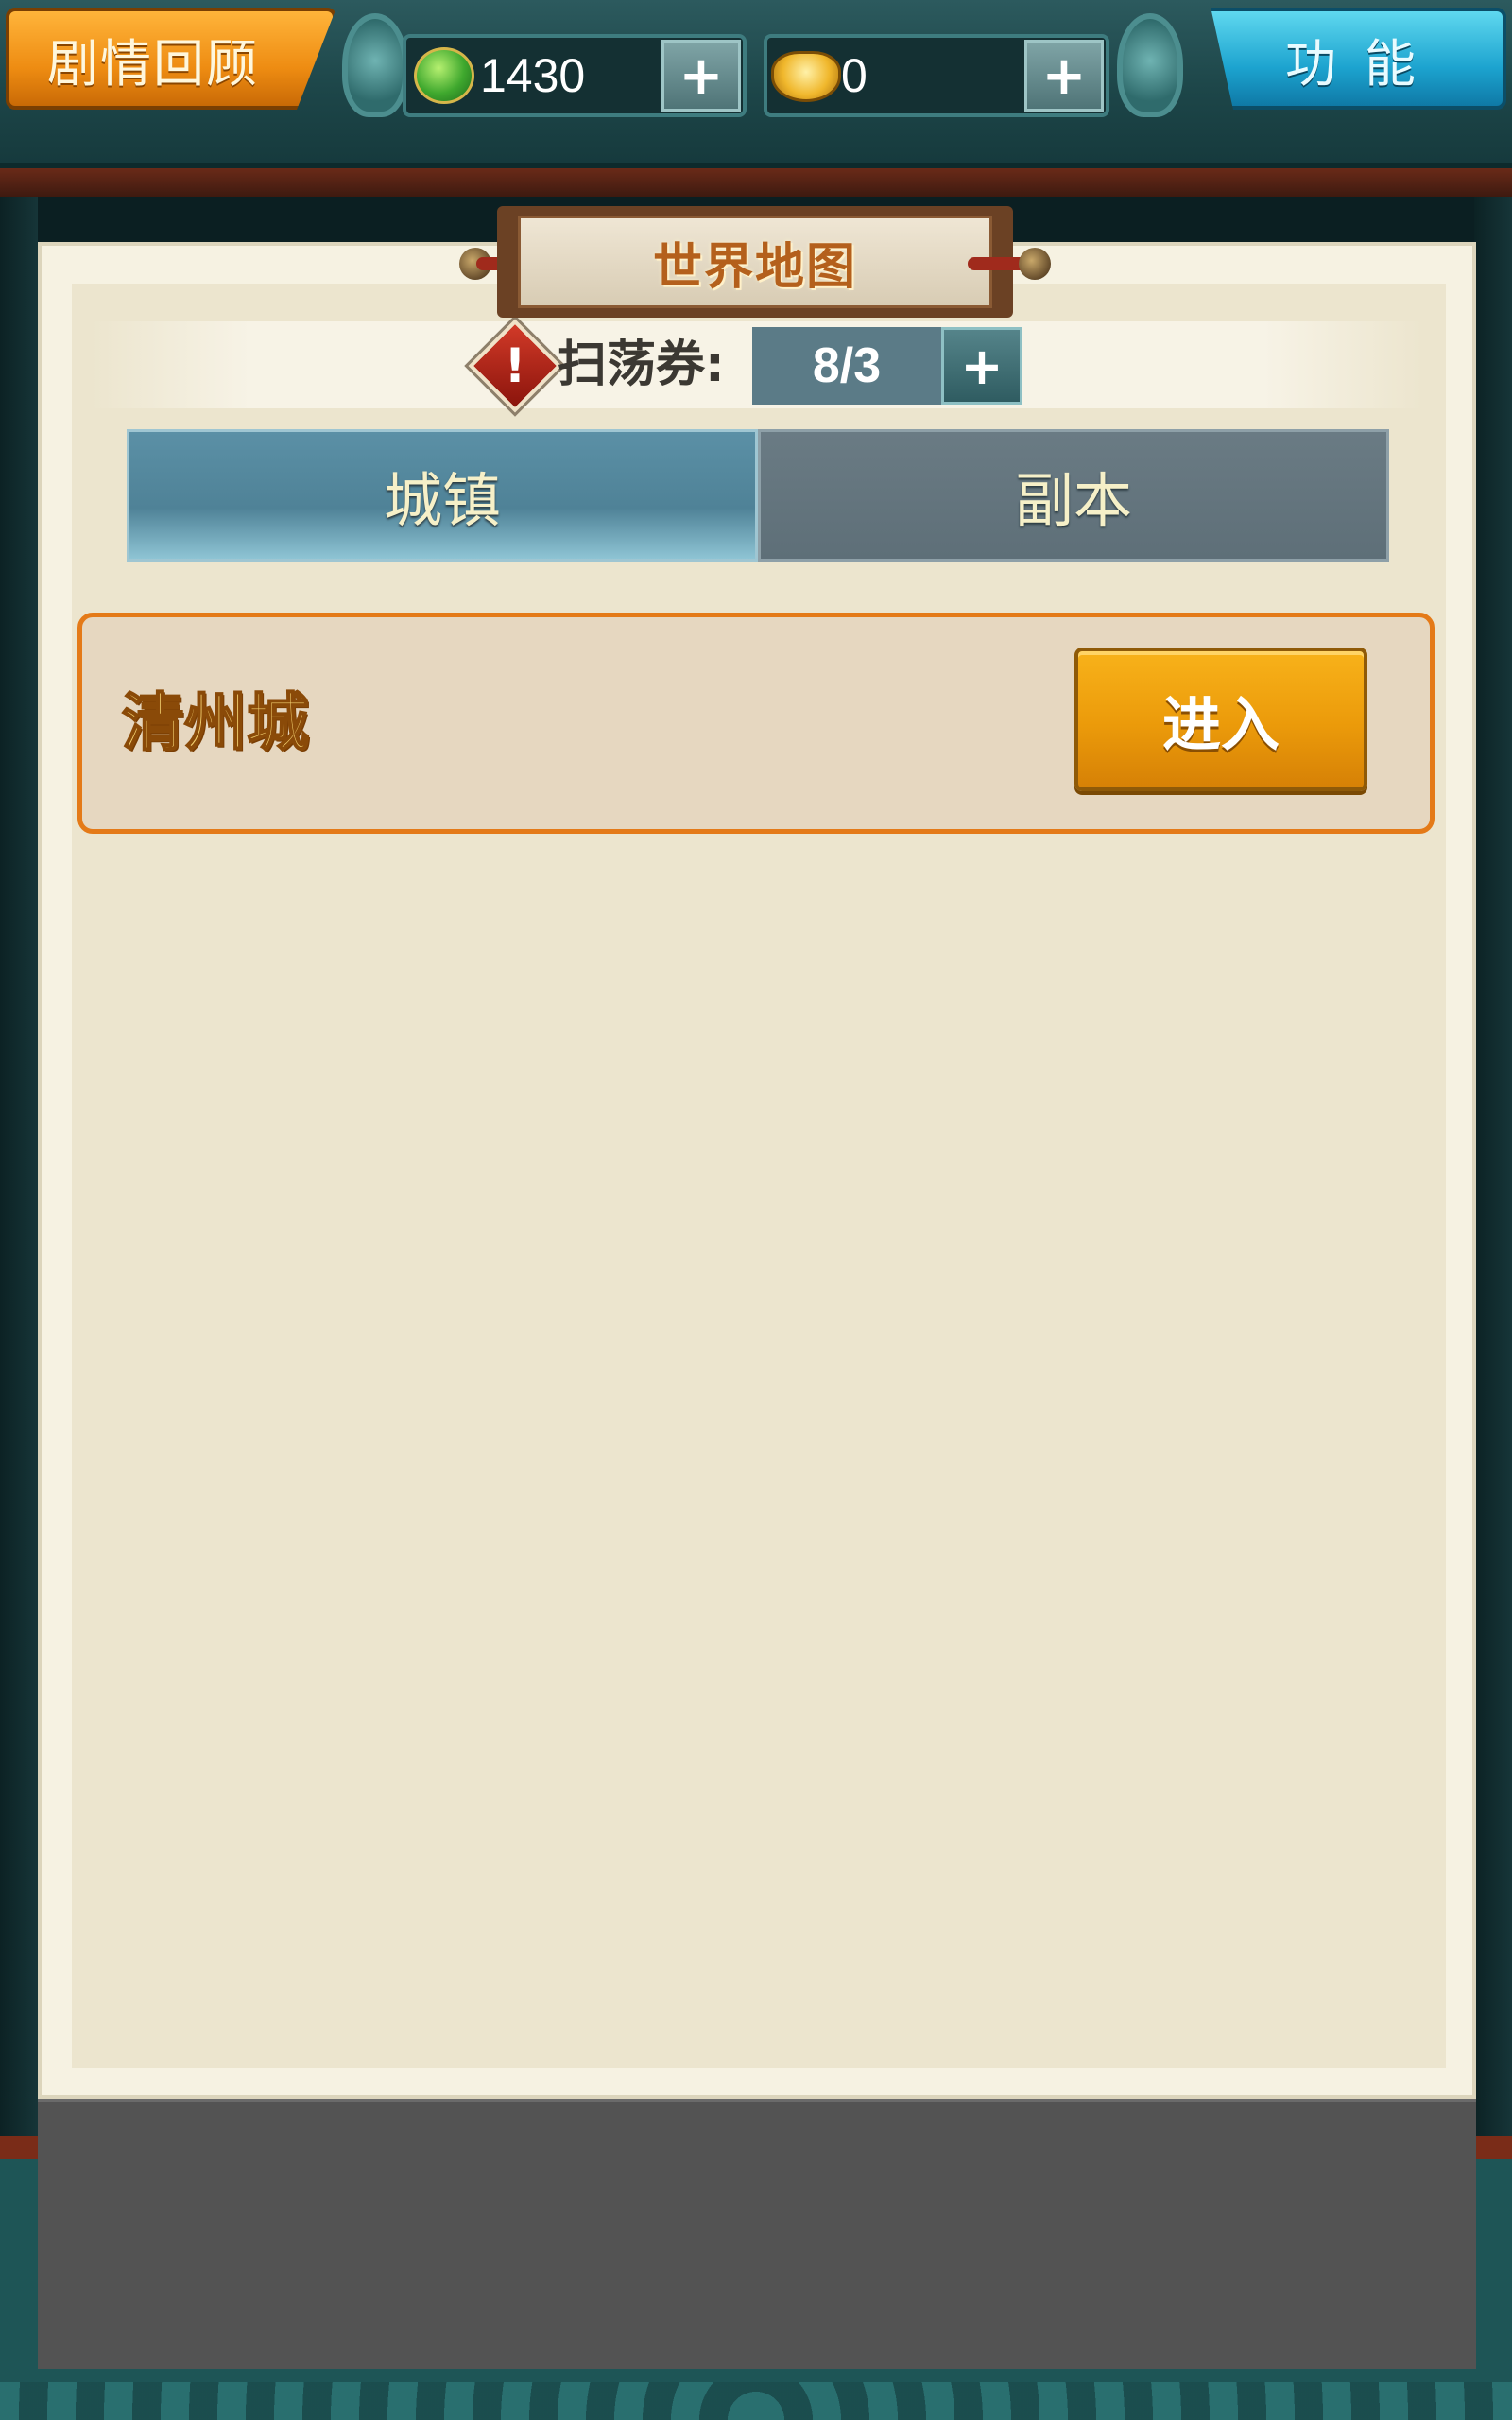 The height and width of the screenshot is (2420, 1512). What do you see at coordinates (1364, 63) in the screenshot?
I see `function-label: 功能` at bounding box center [1364, 63].